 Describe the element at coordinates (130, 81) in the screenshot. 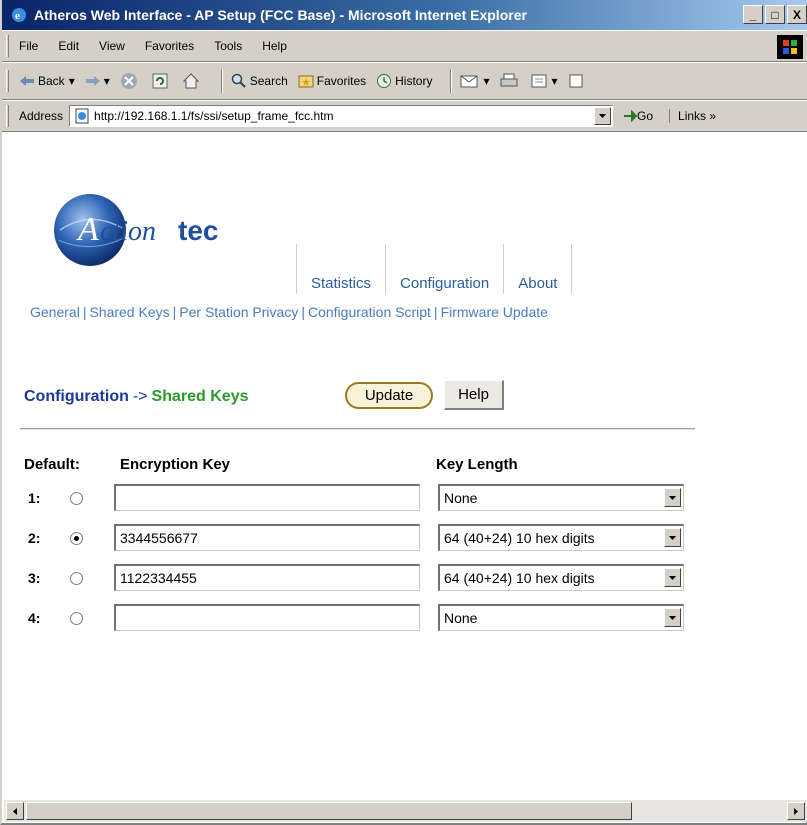

I see `stop-button` at that location.